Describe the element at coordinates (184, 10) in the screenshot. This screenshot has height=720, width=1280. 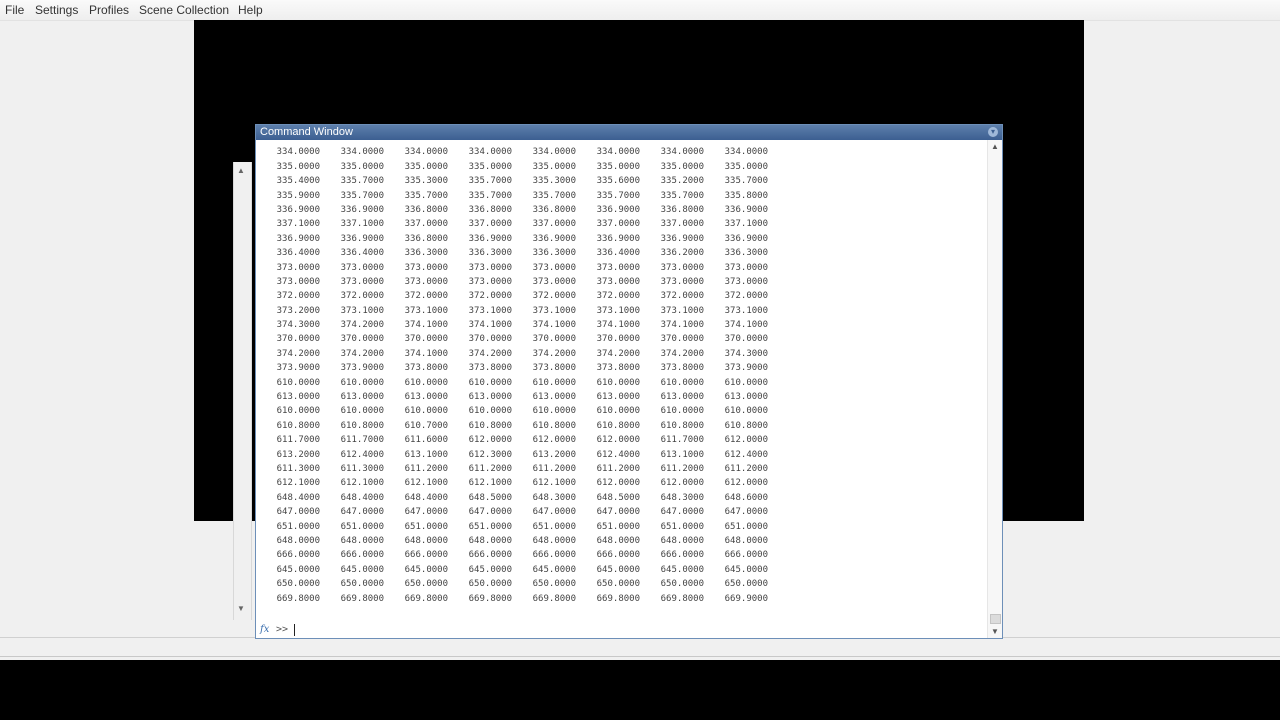
I see `menu-scene-collection: Scene Collection` at that location.